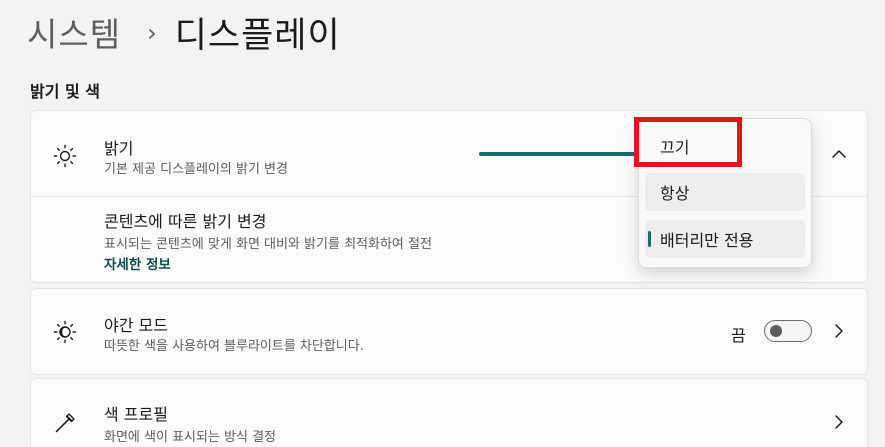 The height and width of the screenshot is (447, 885). What do you see at coordinates (190, 437) in the screenshot?
I see `color-profile-description: 화면에 색이 표시되는 방식 결정` at bounding box center [190, 437].